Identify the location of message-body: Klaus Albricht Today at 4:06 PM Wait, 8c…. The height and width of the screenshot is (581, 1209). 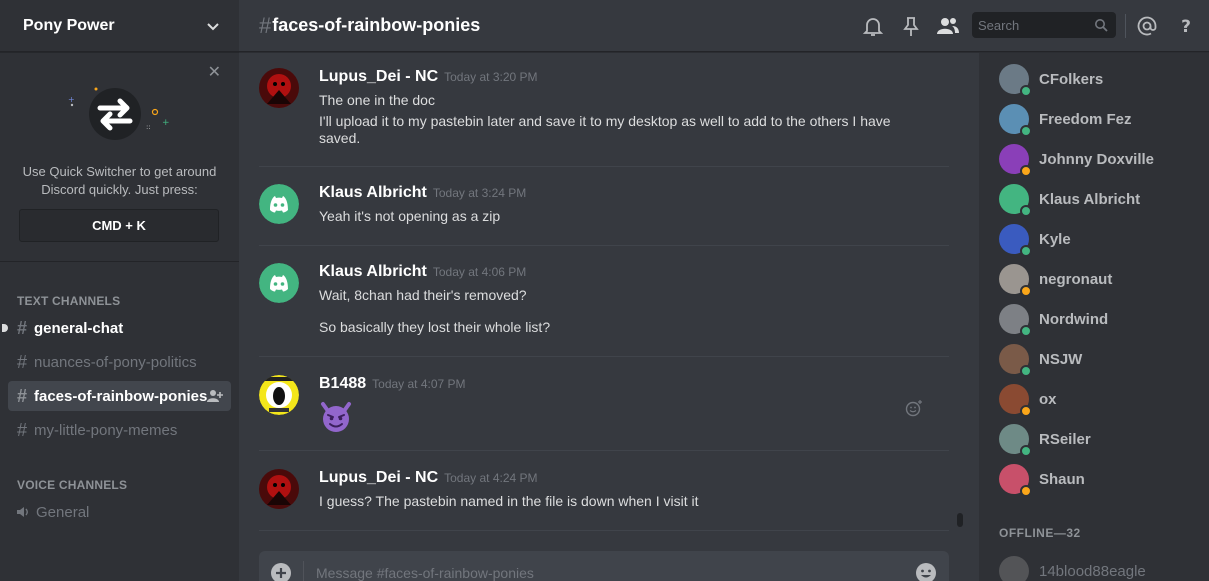
(619, 299).